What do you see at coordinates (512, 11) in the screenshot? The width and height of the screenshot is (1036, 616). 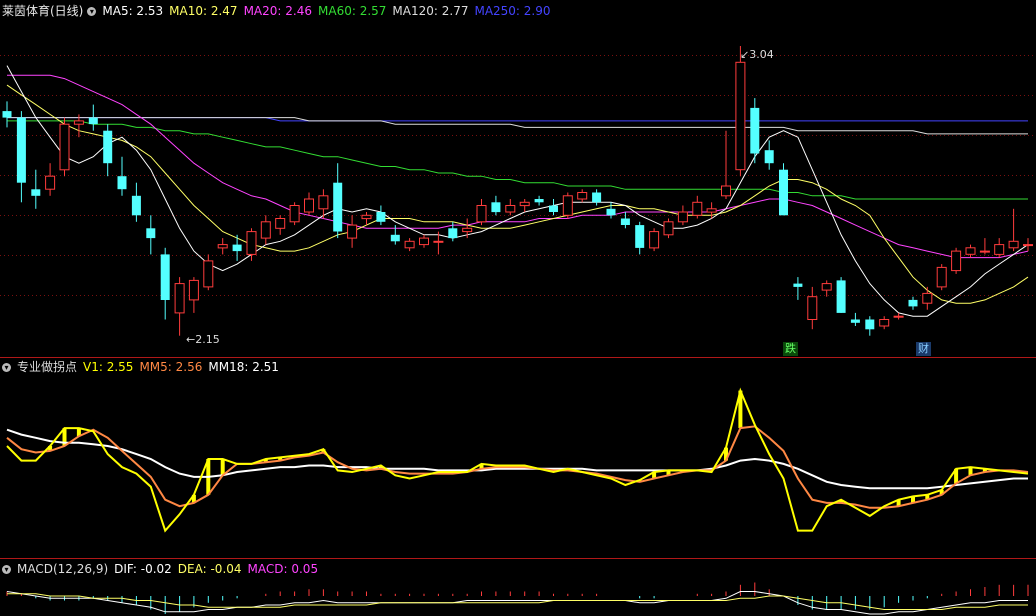 I see `ma250-label: MA250: 2.90` at bounding box center [512, 11].